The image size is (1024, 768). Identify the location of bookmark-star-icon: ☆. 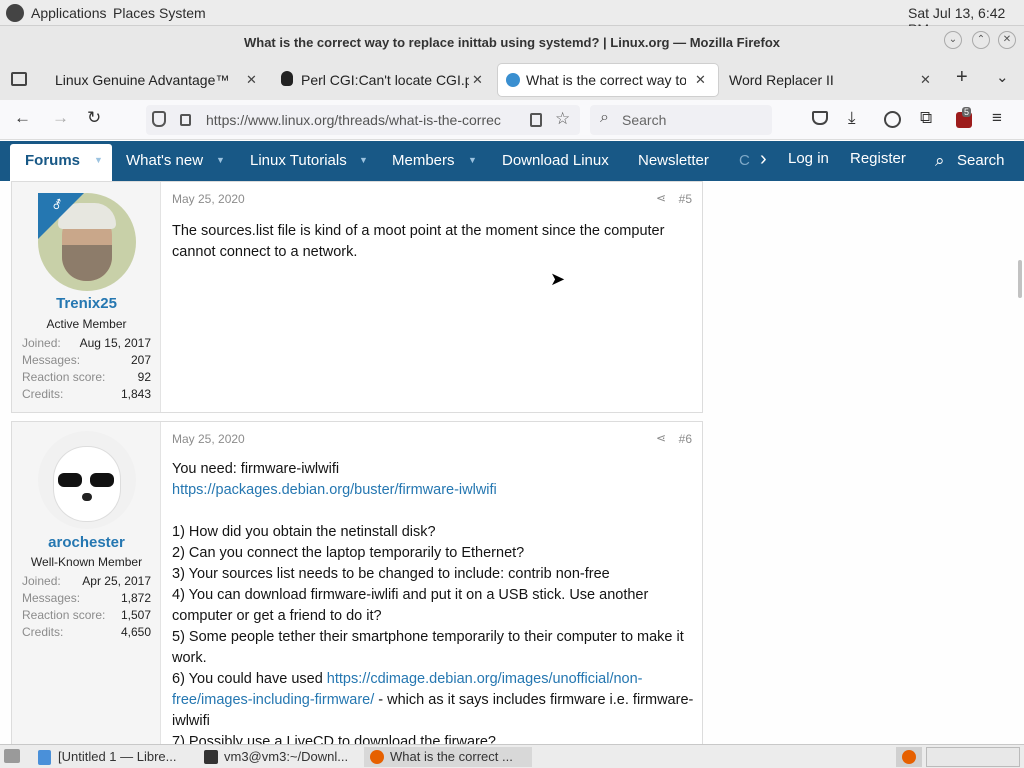
(562, 119).